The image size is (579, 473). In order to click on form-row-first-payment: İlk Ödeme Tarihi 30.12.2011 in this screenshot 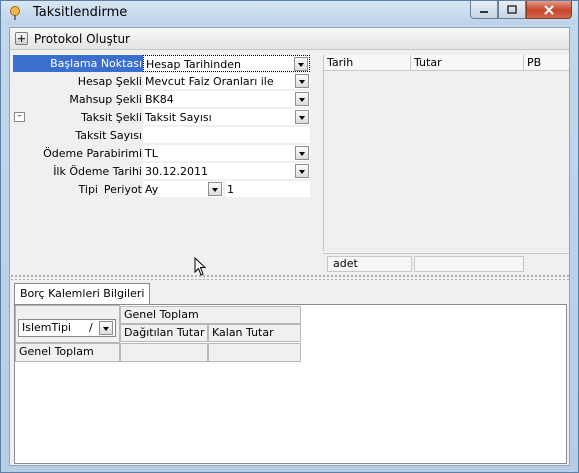, I will do `click(160, 171)`.